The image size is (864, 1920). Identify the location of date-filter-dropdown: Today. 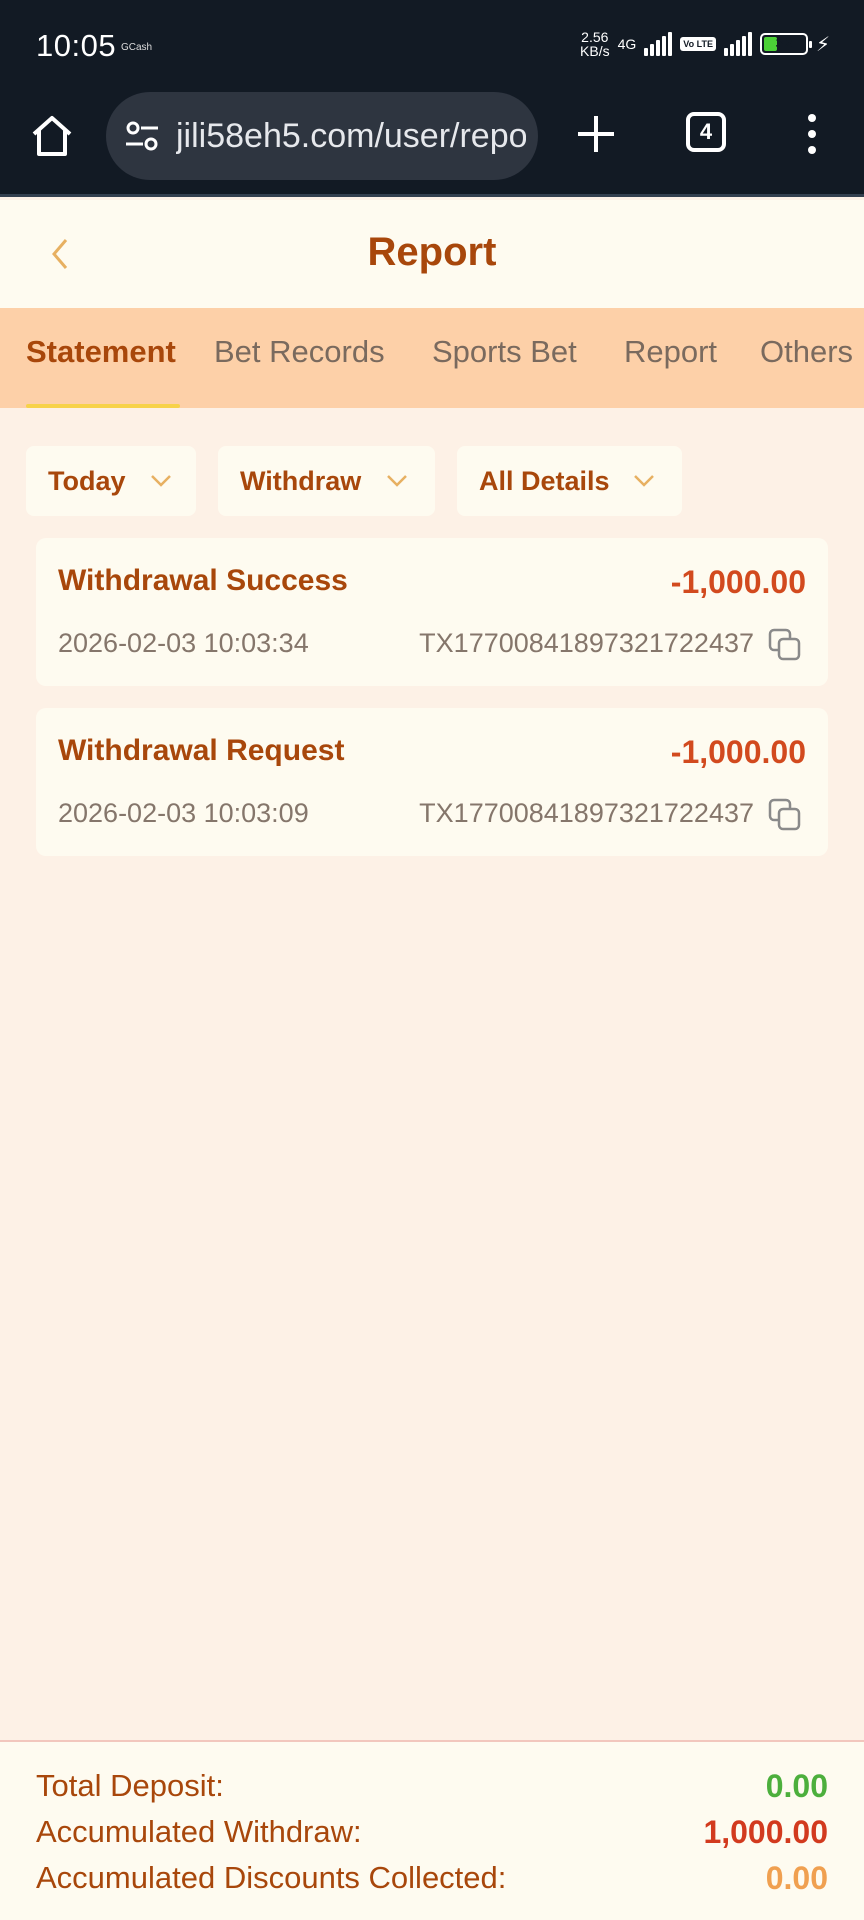
(111, 481).